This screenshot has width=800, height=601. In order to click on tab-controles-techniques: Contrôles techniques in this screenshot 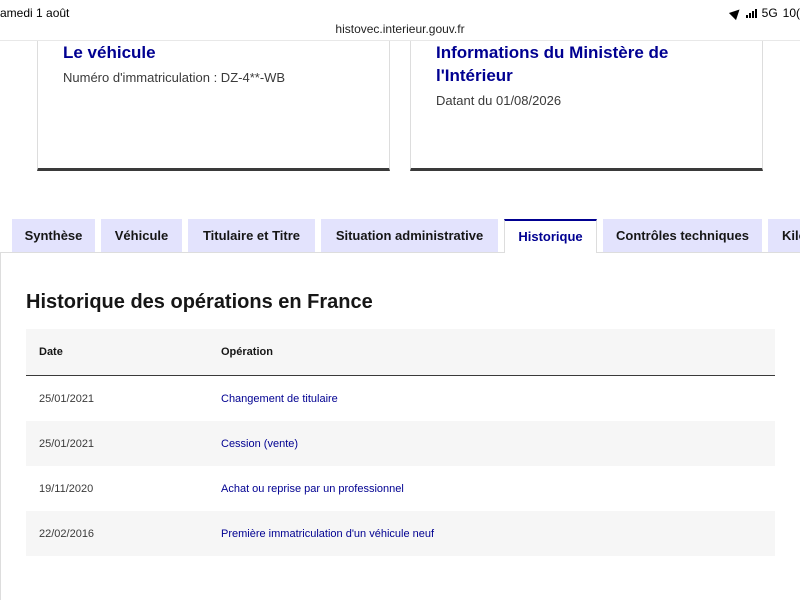, I will do `click(682, 235)`.